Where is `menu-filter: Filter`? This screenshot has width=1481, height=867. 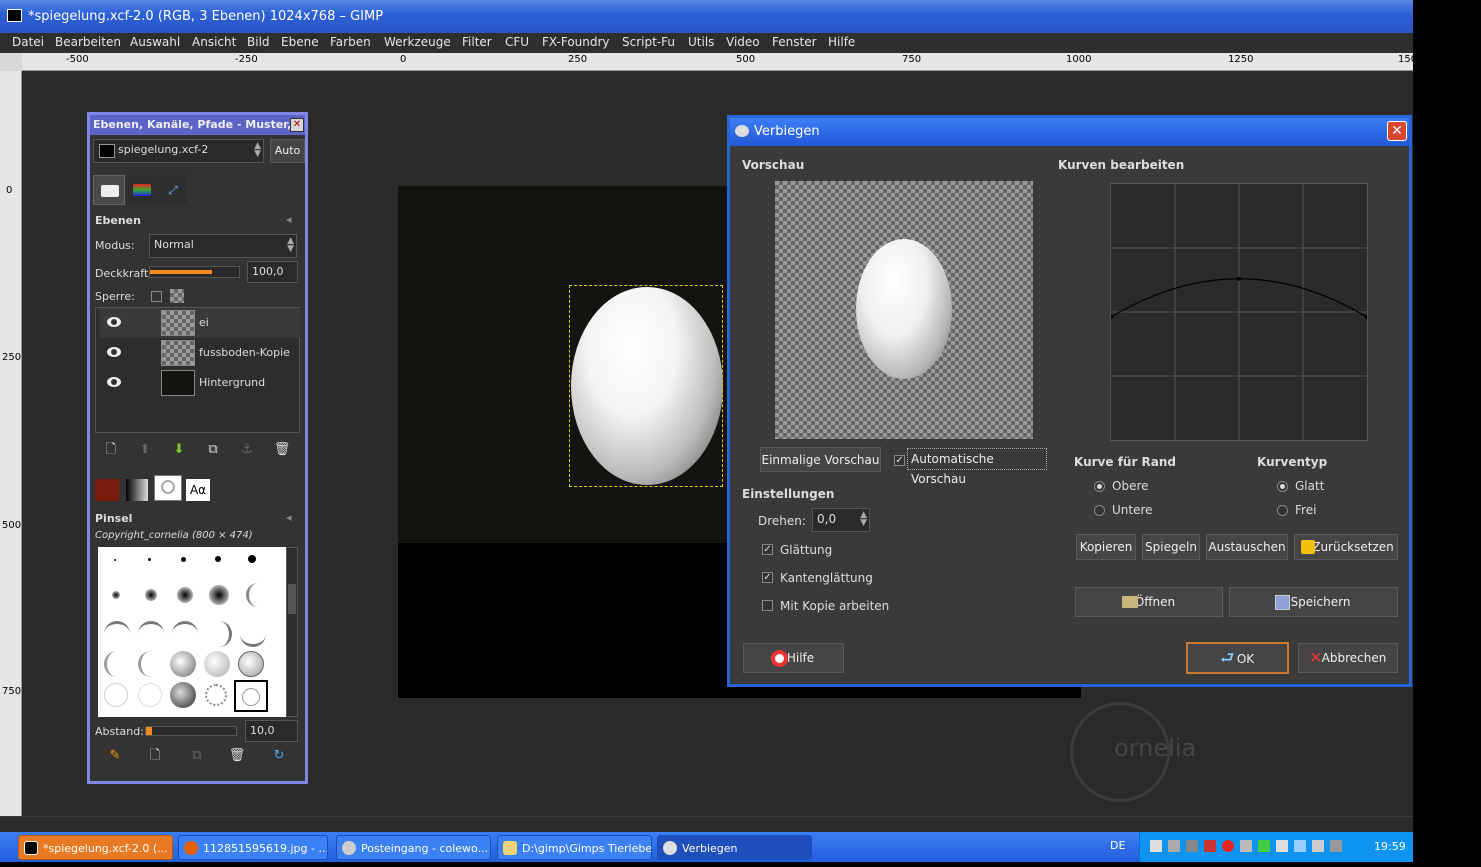
menu-filter: Filter is located at coordinates (477, 42).